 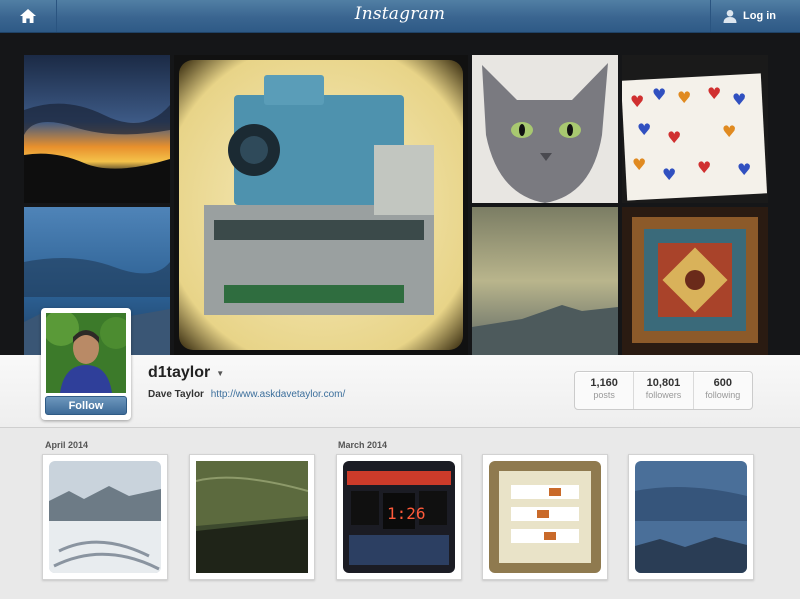 I want to click on stat-value: 600, so click(x=722, y=383).